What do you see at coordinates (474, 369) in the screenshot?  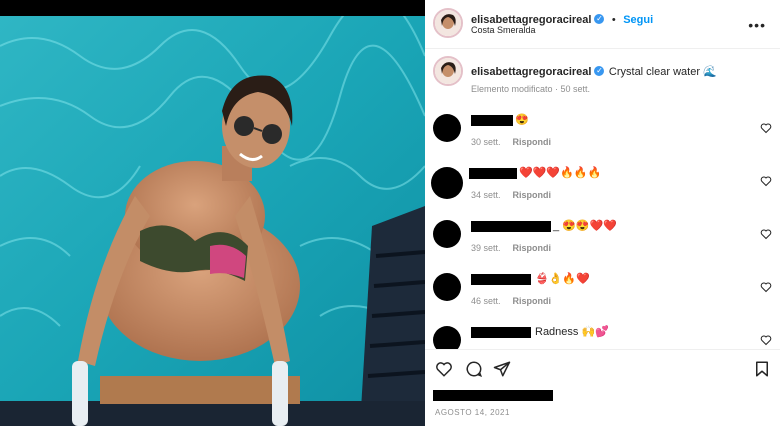 I see `comment-icon` at bounding box center [474, 369].